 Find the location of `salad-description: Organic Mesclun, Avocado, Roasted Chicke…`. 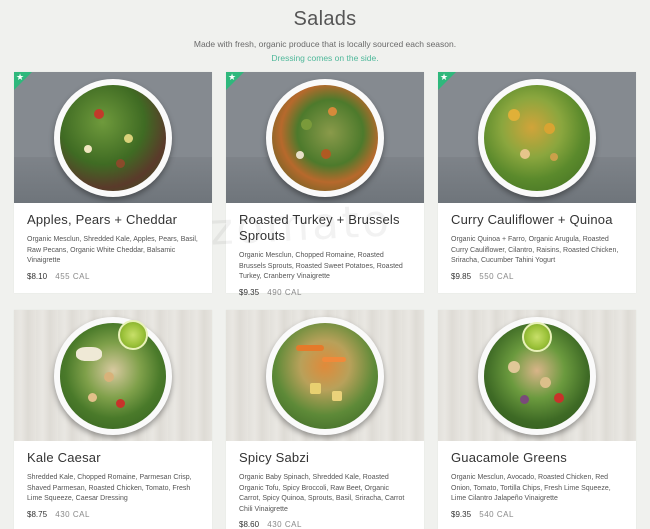

salad-description: Organic Mesclun, Avocado, Roasted Chicke… is located at coordinates (531, 488).